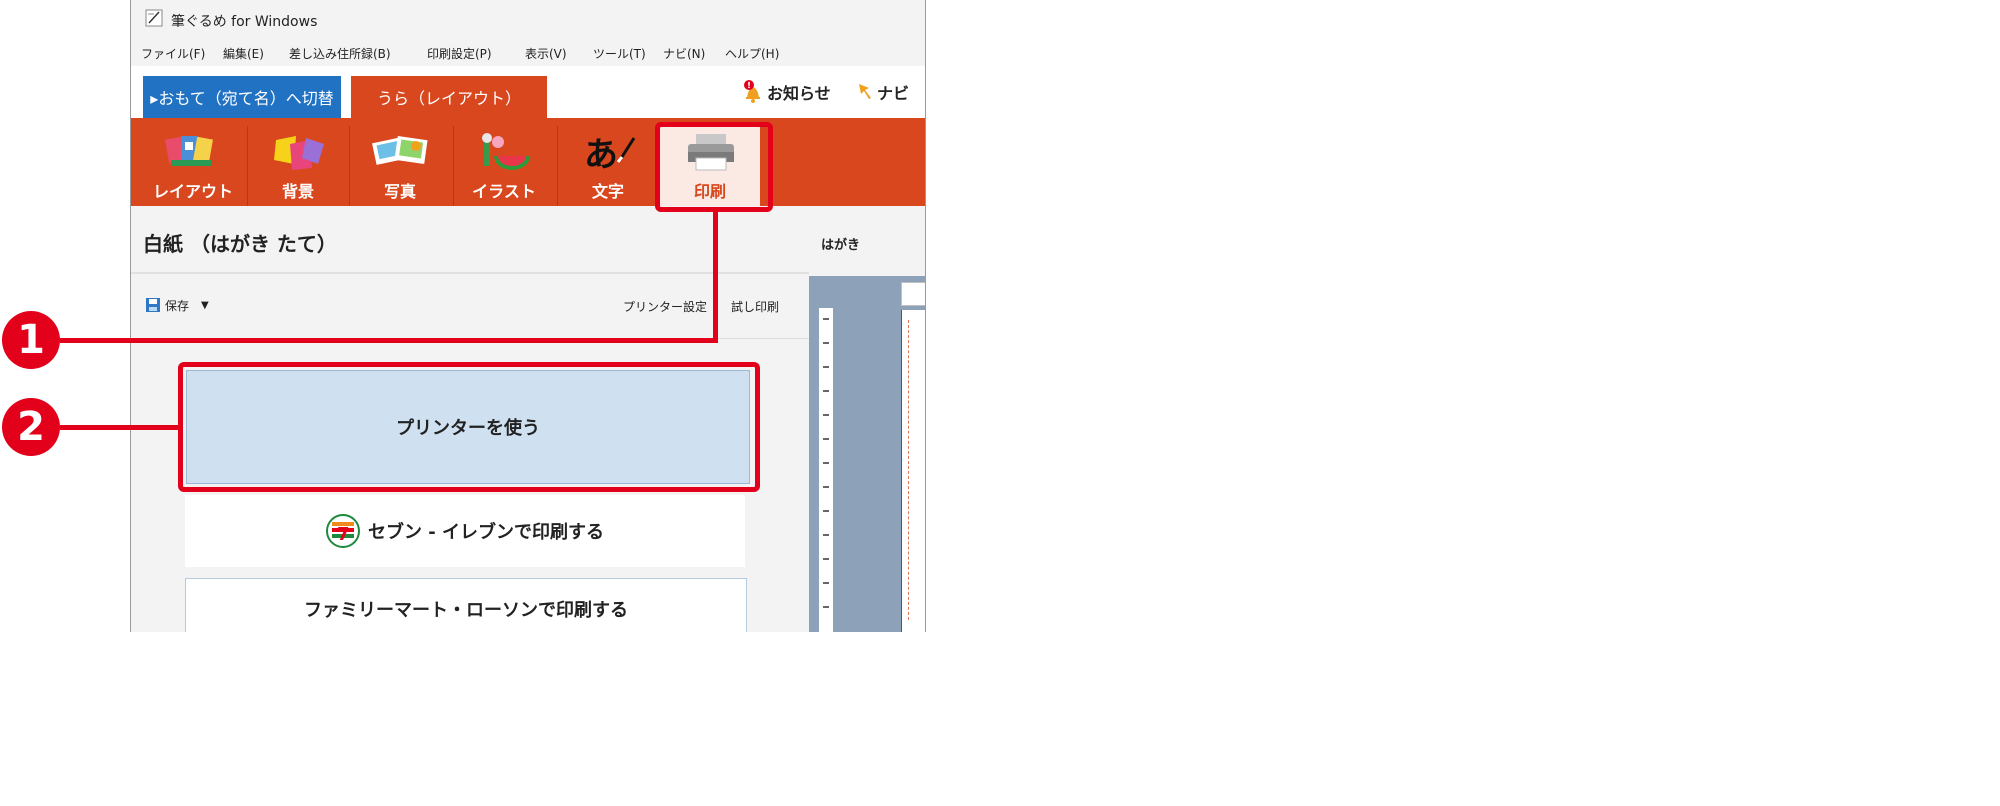  I want to click on tab-row: ▸おもて（宛て名）へ切替 うら（レイアウト） お知らせ ナビ, so click(528, 92).